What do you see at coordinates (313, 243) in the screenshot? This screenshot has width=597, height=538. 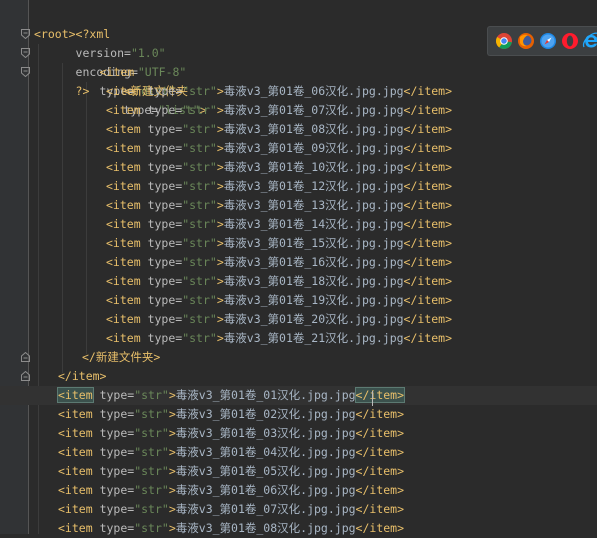 I see `item-filename: 毒液v3_第01卷_15汉化.jpg.jpg` at bounding box center [313, 243].